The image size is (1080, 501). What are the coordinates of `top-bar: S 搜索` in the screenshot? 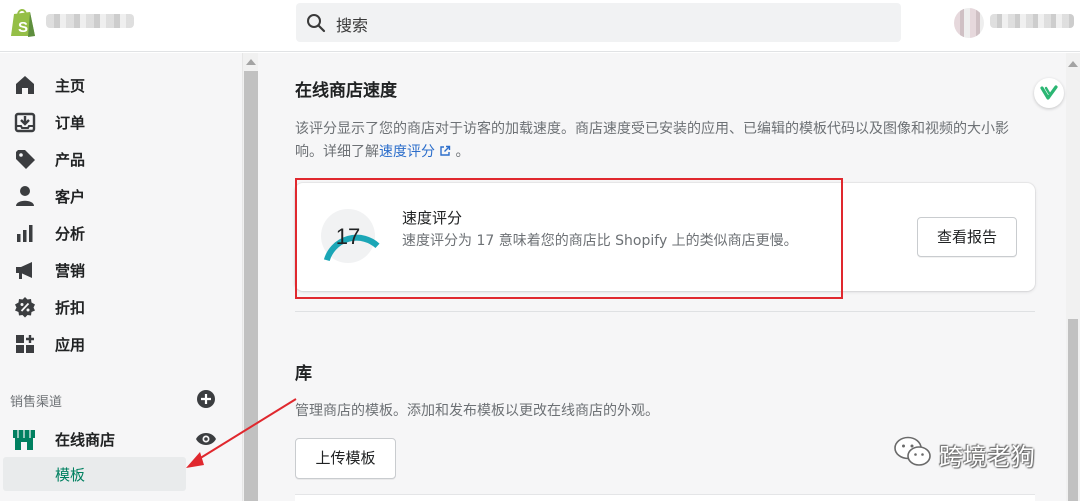 It's located at (540, 26).